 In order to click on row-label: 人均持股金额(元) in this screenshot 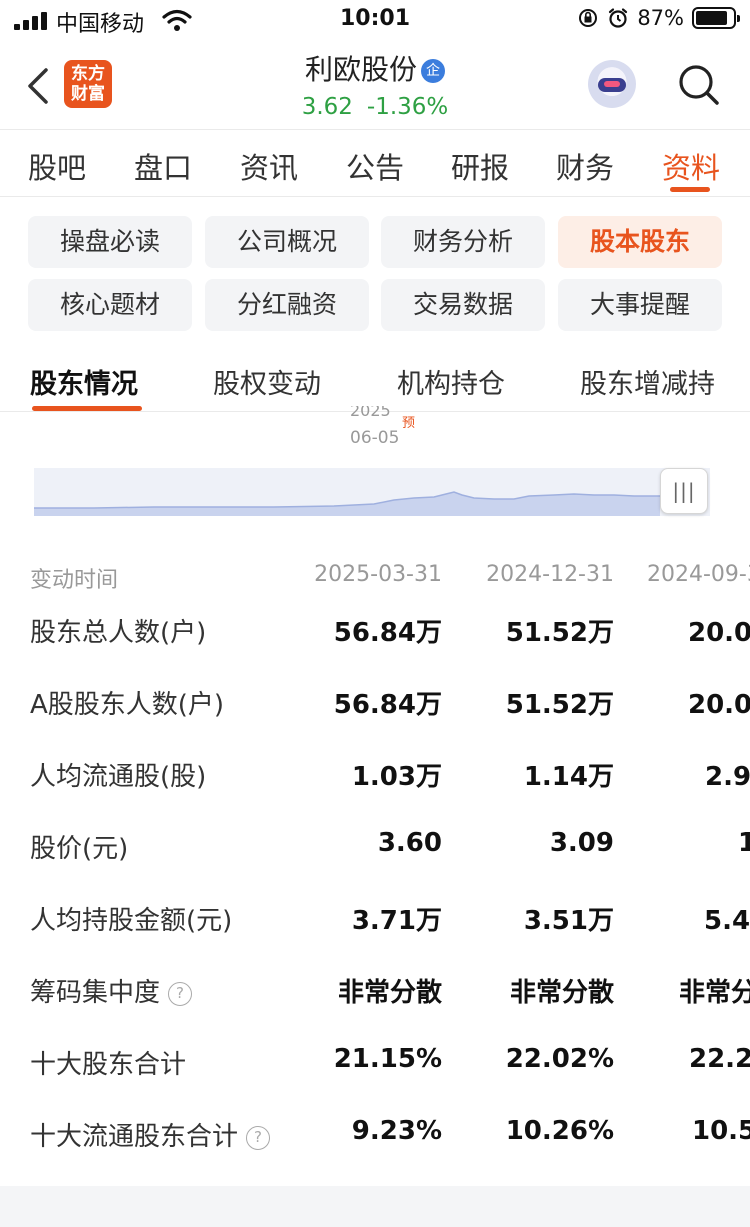, I will do `click(131, 921)`.